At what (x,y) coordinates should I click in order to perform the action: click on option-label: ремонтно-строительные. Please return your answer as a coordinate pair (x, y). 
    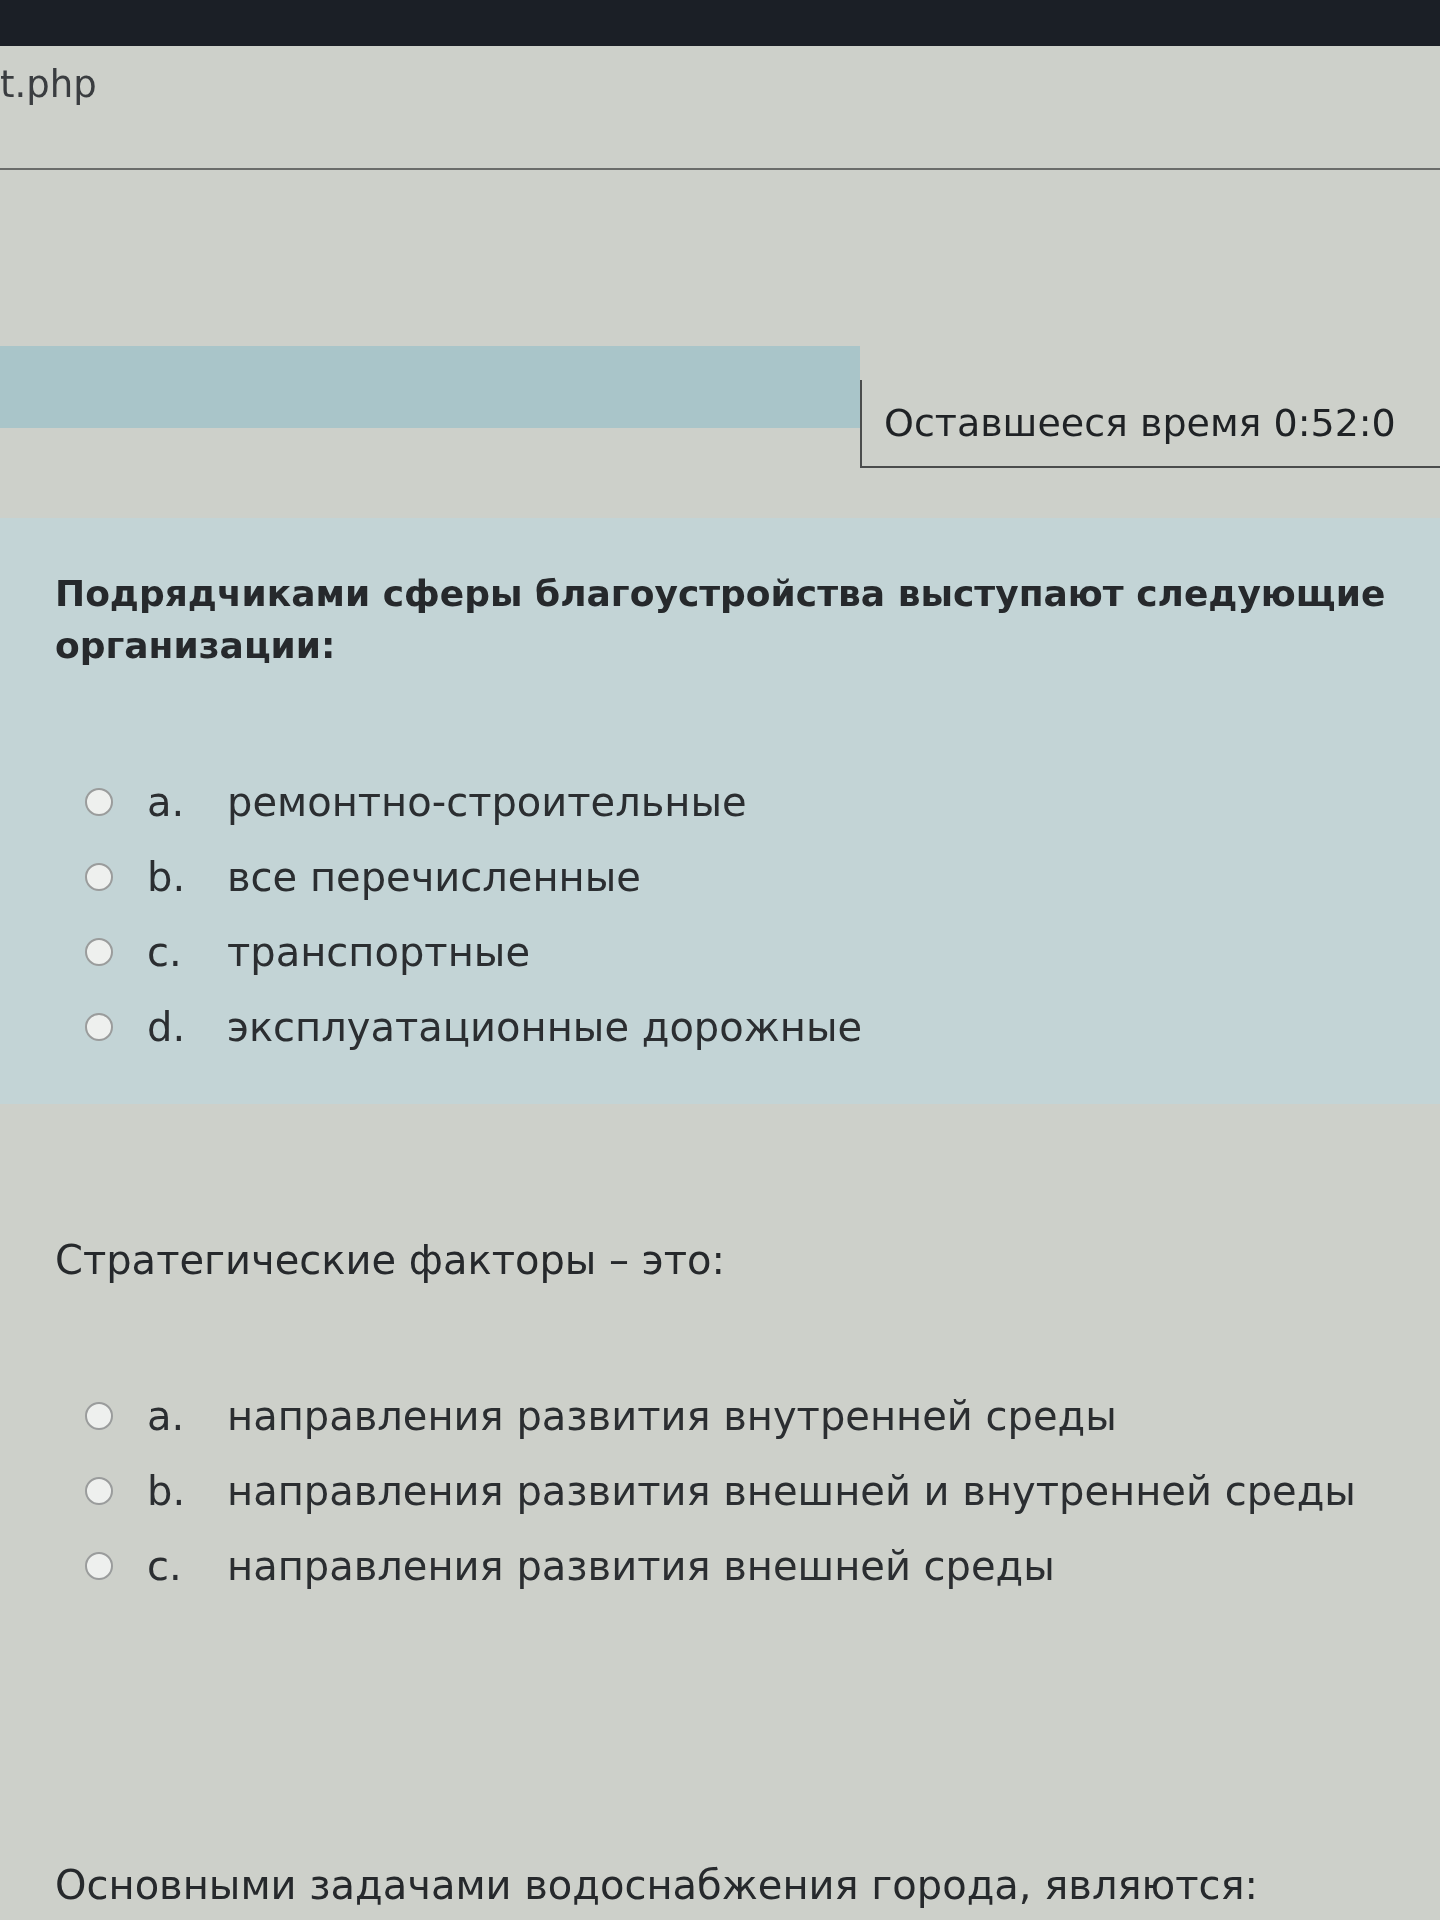
    Looking at the image, I should click on (487, 801).